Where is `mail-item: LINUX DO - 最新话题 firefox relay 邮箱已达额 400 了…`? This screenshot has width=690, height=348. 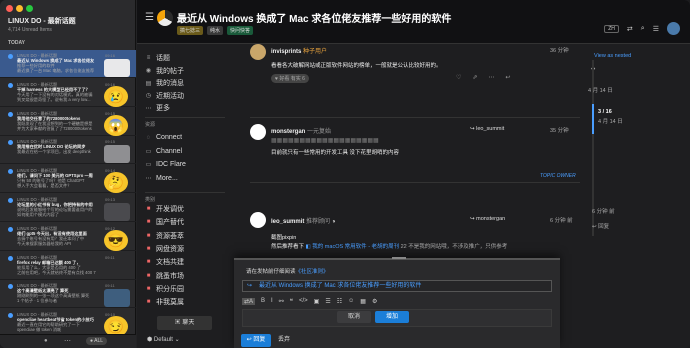
mail-item: LINUX DO - 最新话题 firefox relay 邮箱已达额 400 了… is located at coordinates (68, 266).